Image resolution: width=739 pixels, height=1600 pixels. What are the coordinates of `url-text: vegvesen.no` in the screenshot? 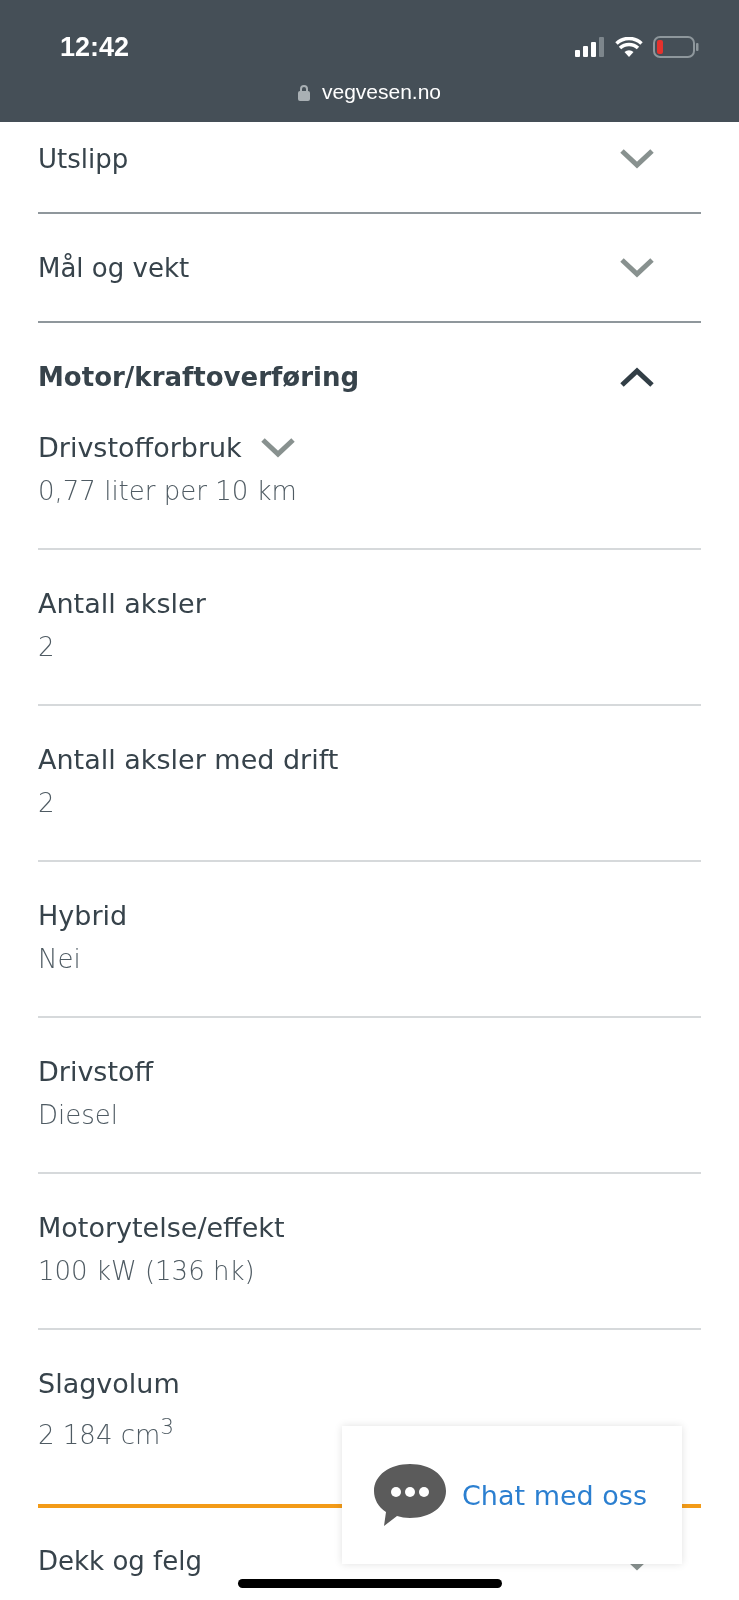 It's located at (381, 92).